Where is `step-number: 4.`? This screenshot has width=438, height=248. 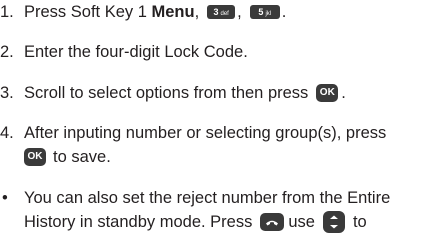
step-number: 4. is located at coordinates (7, 133).